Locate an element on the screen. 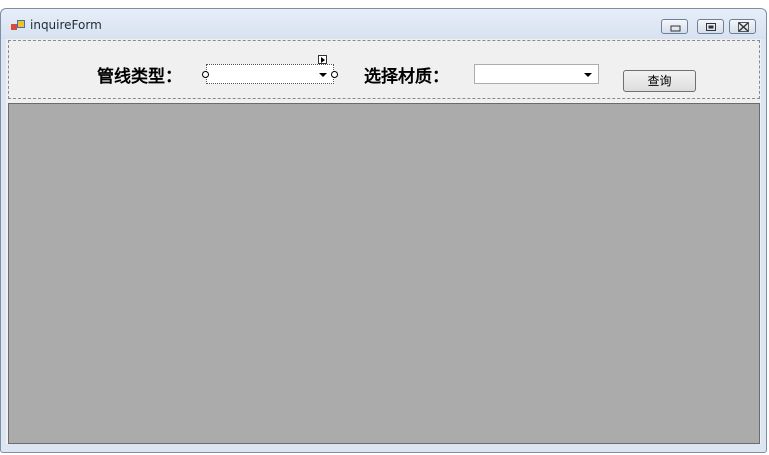  query-button: 查询 is located at coordinates (659, 81).